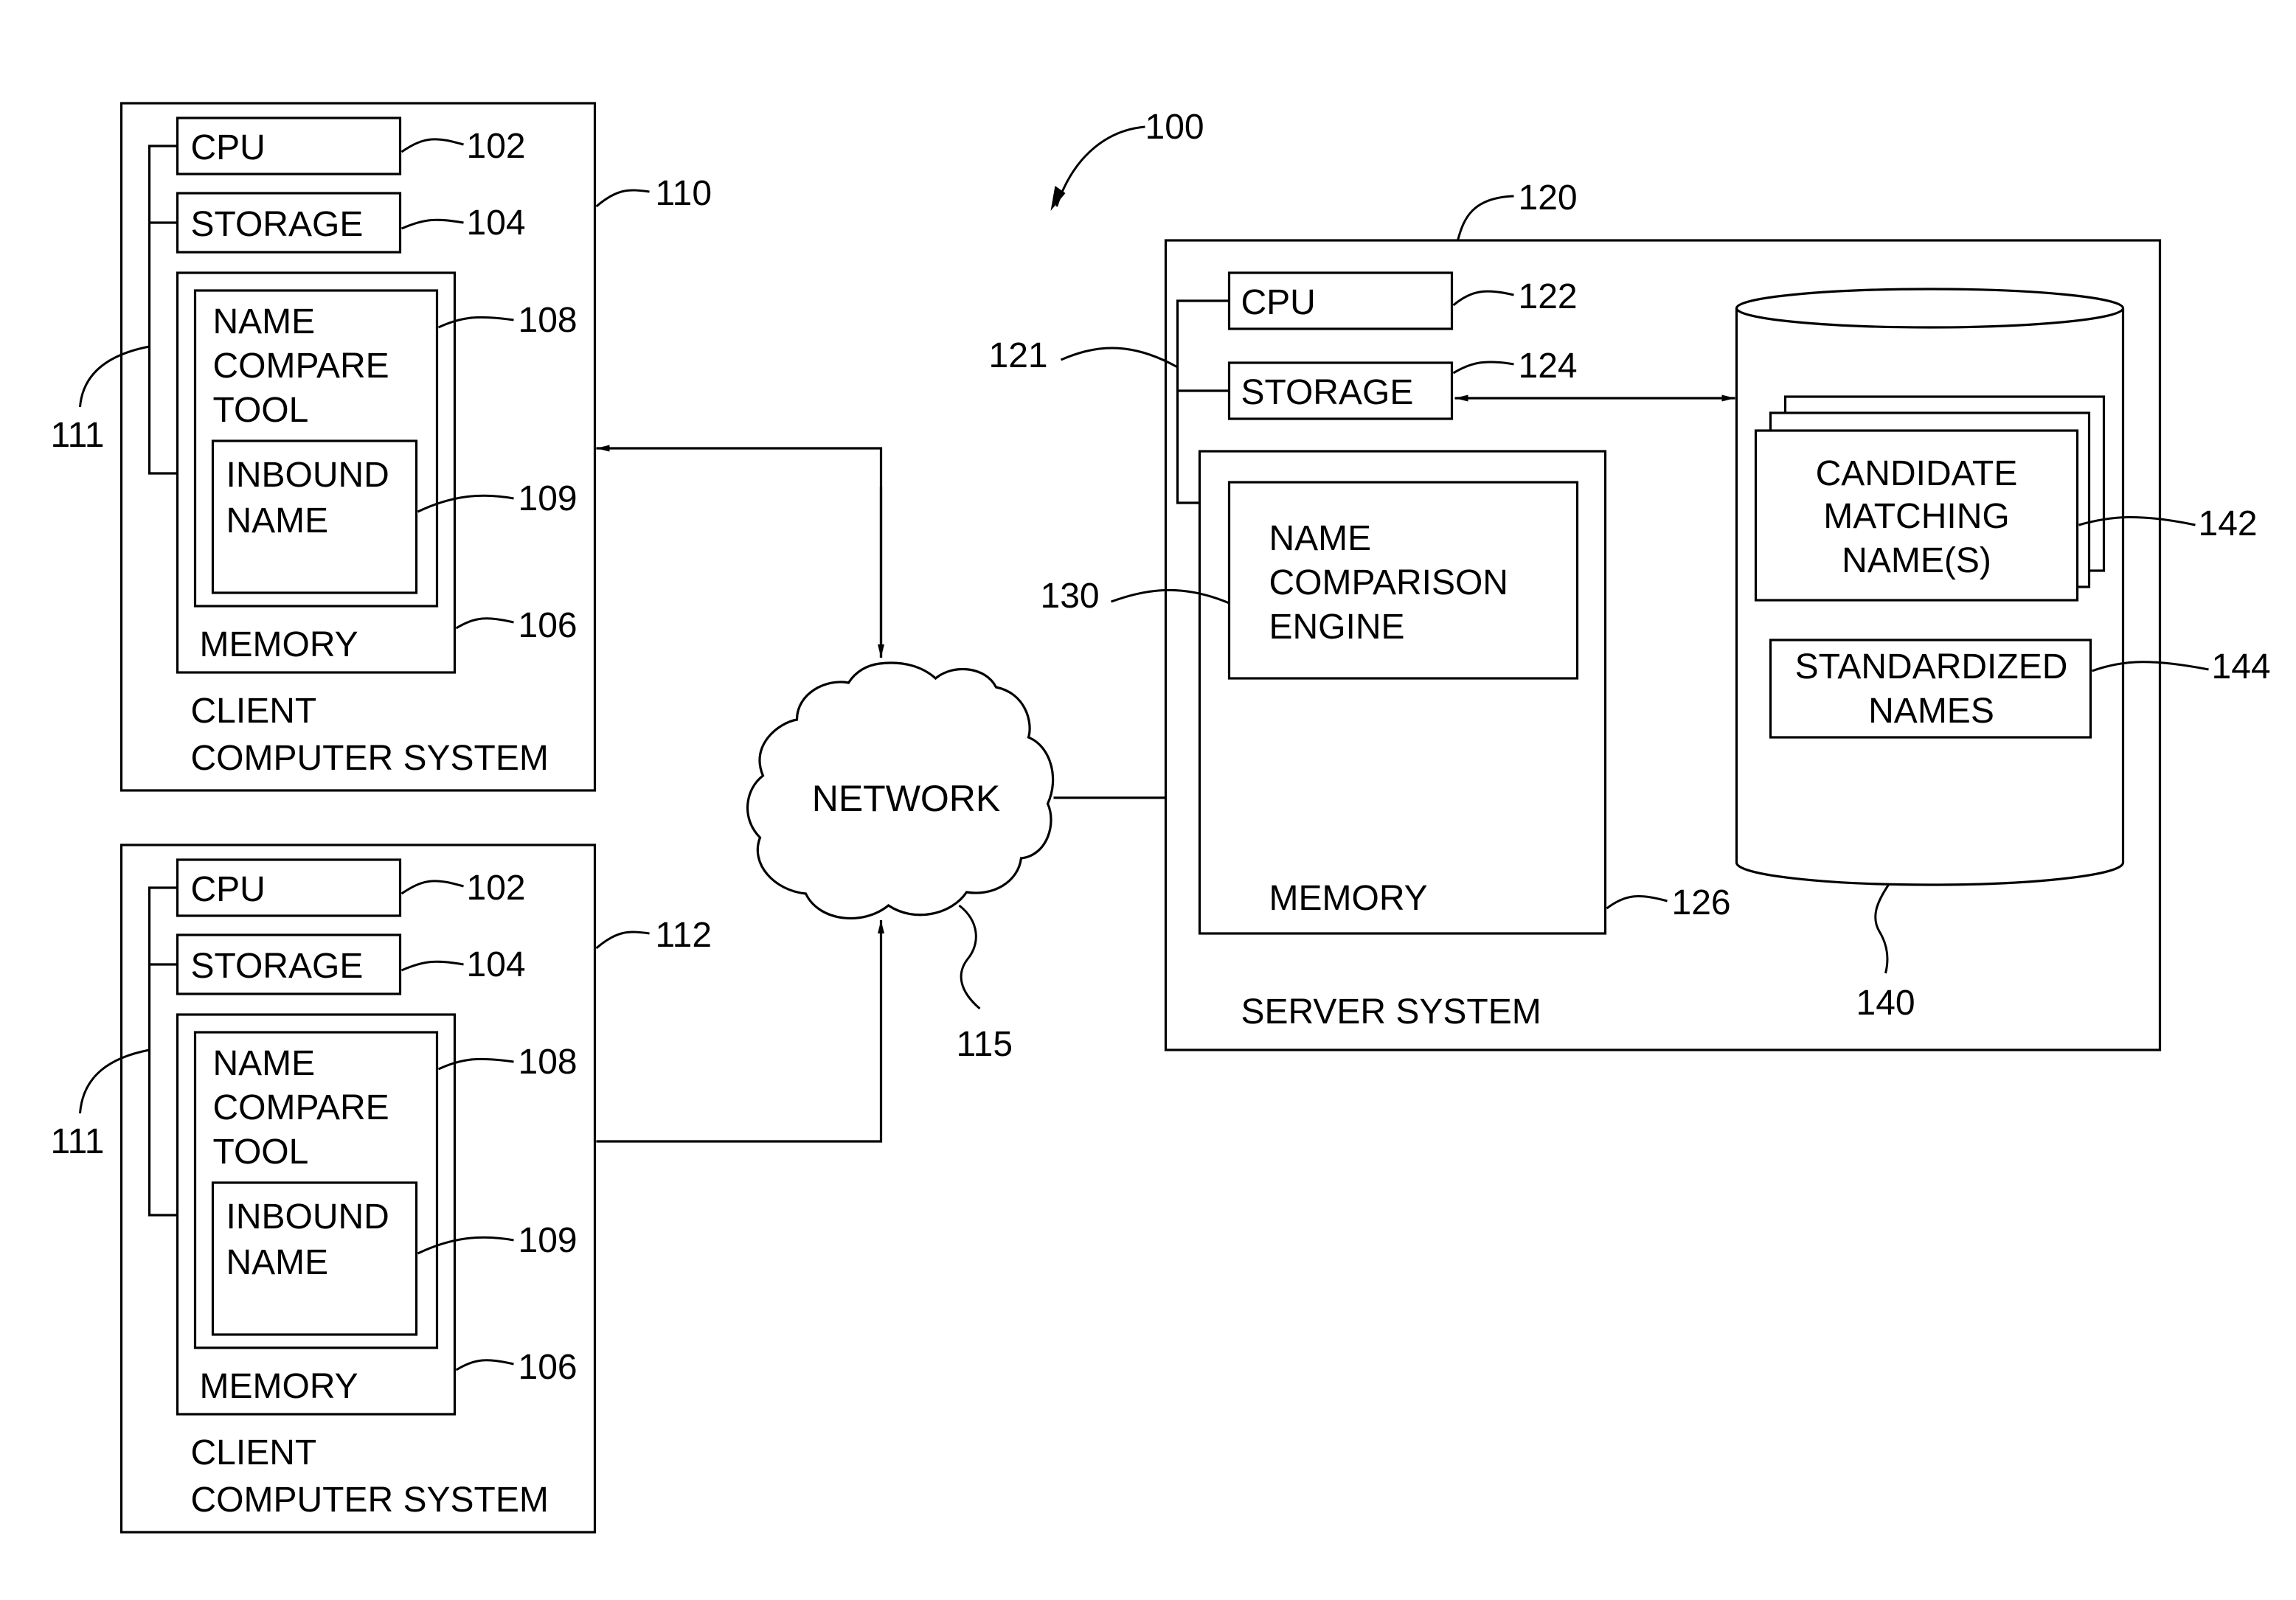  Describe the element at coordinates (264, 1063) in the screenshot. I see `client-2-tool-line1: NAME` at that location.